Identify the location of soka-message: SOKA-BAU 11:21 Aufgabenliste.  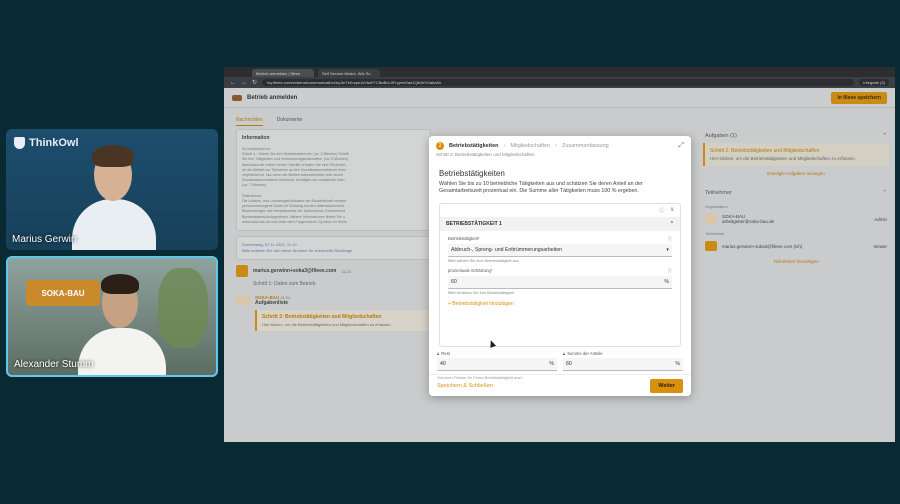
(333, 300).